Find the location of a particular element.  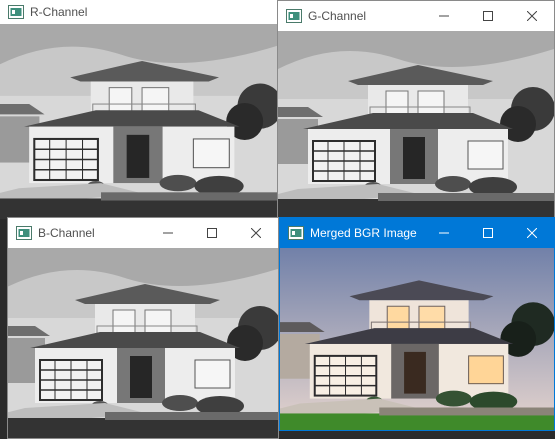

b-channel-titlebar: B-Channel is located at coordinates (143, 233).